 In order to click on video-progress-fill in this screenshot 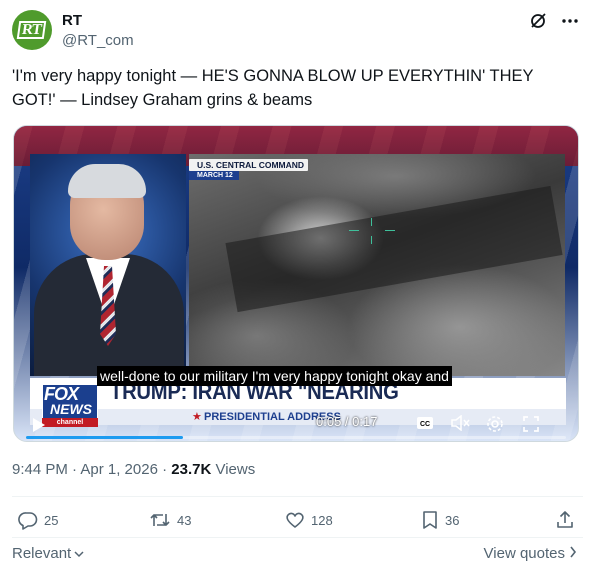, I will do `click(104, 437)`.